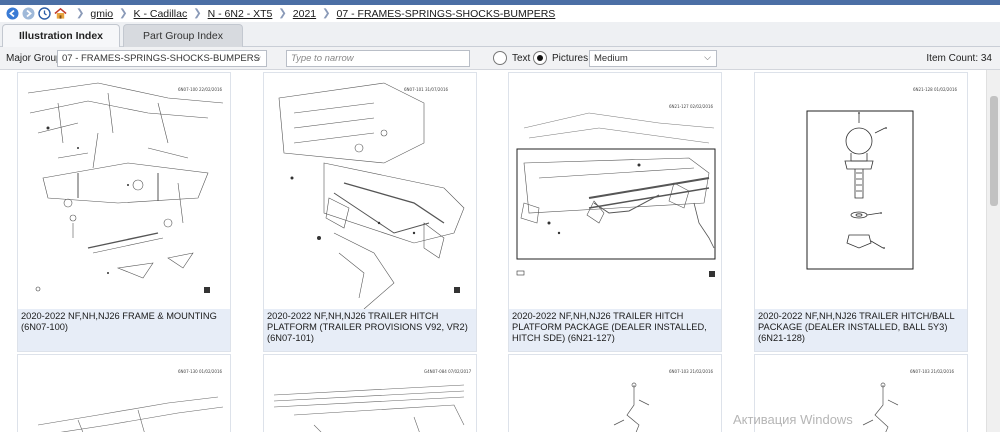  Describe the element at coordinates (28, 13) in the screenshot. I see `forward-icon` at that location.